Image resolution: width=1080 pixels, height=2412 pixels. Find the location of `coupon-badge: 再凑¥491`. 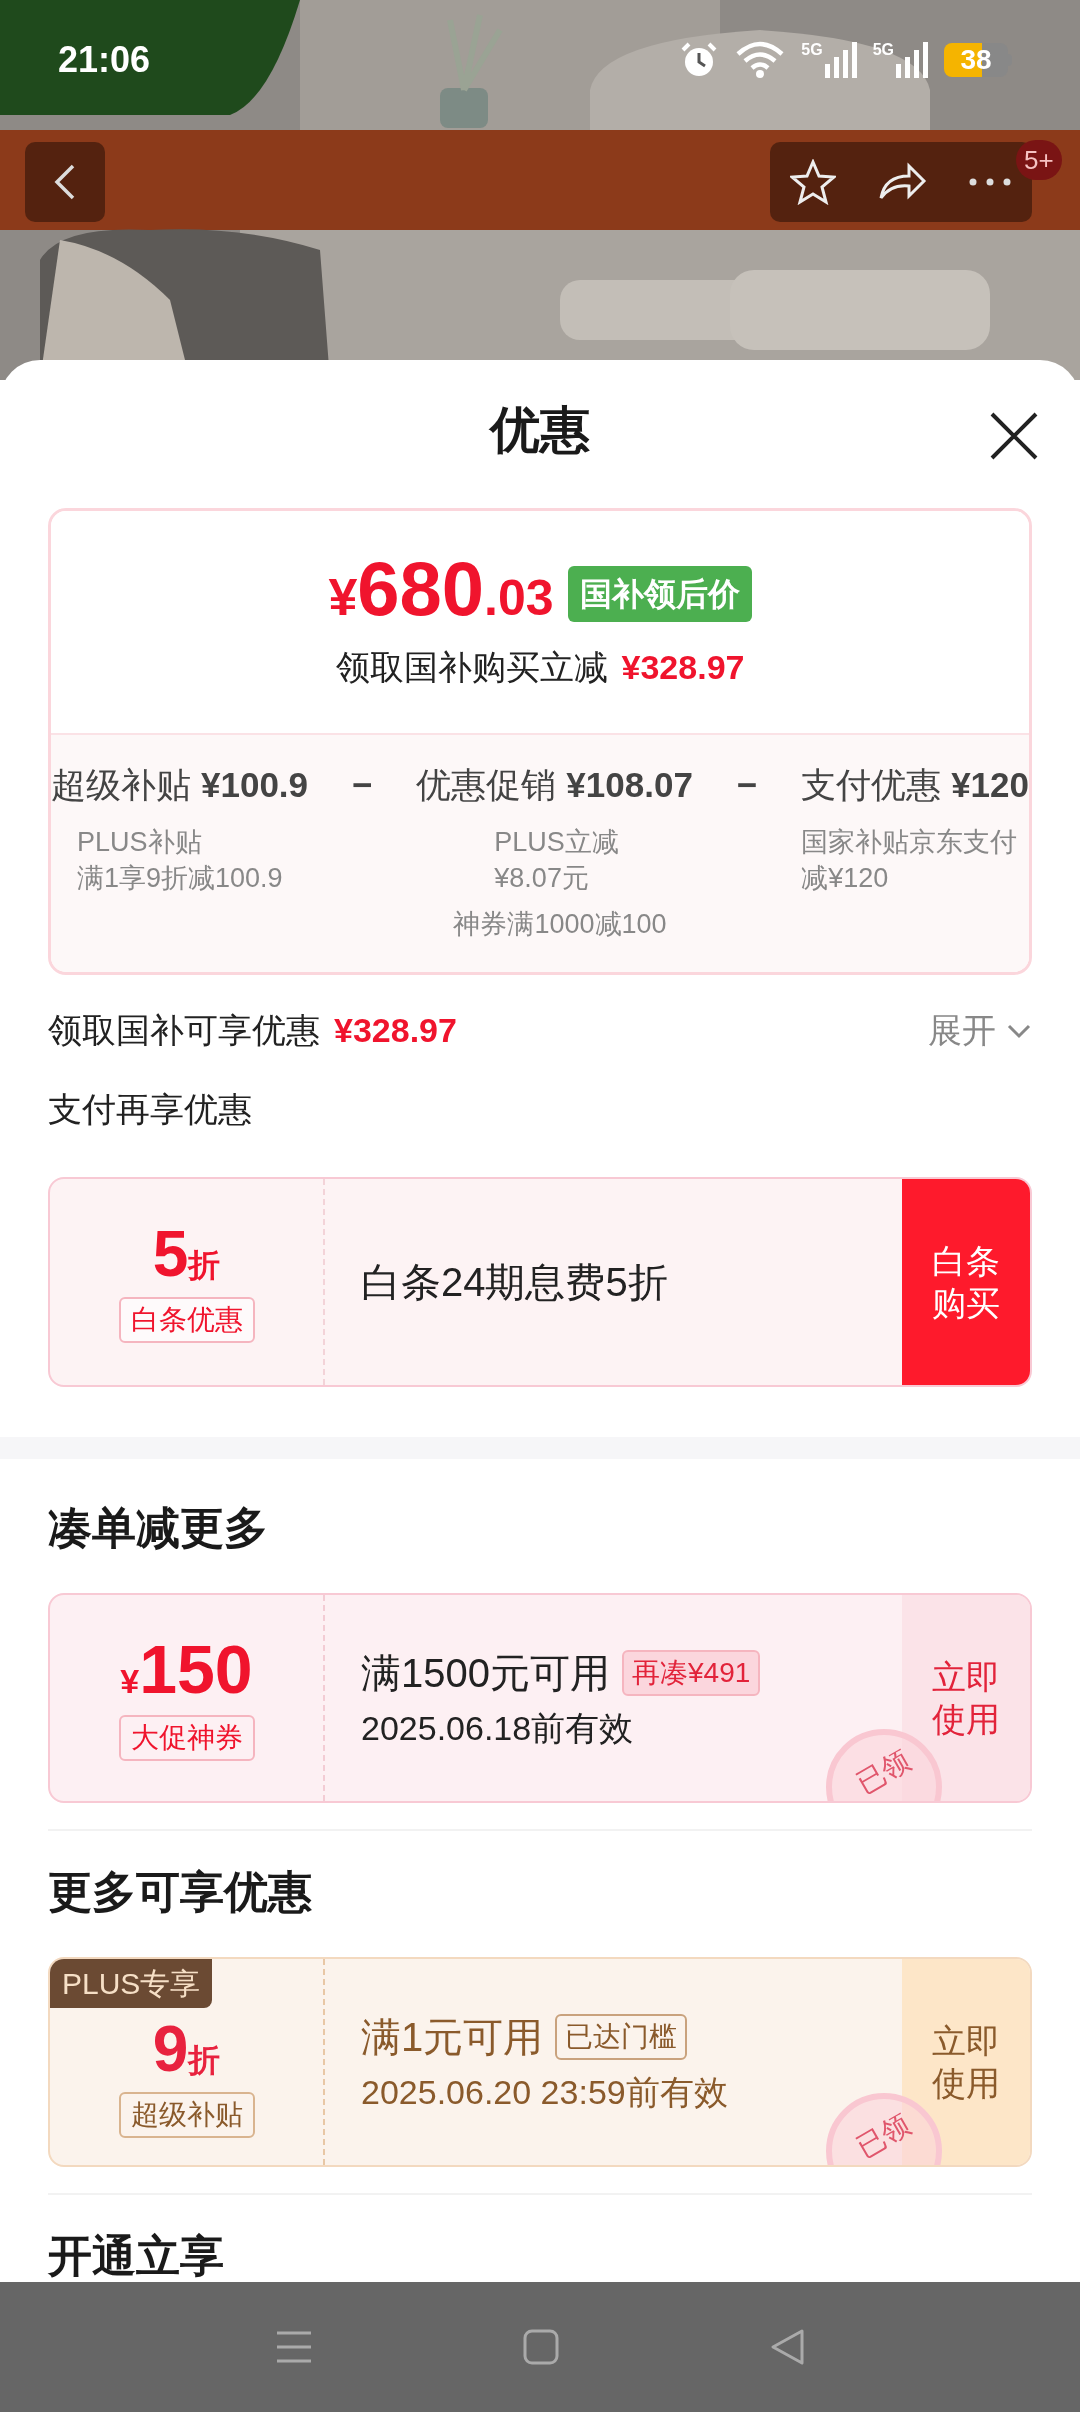

coupon-badge: 再凑¥491 is located at coordinates (691, 1672).